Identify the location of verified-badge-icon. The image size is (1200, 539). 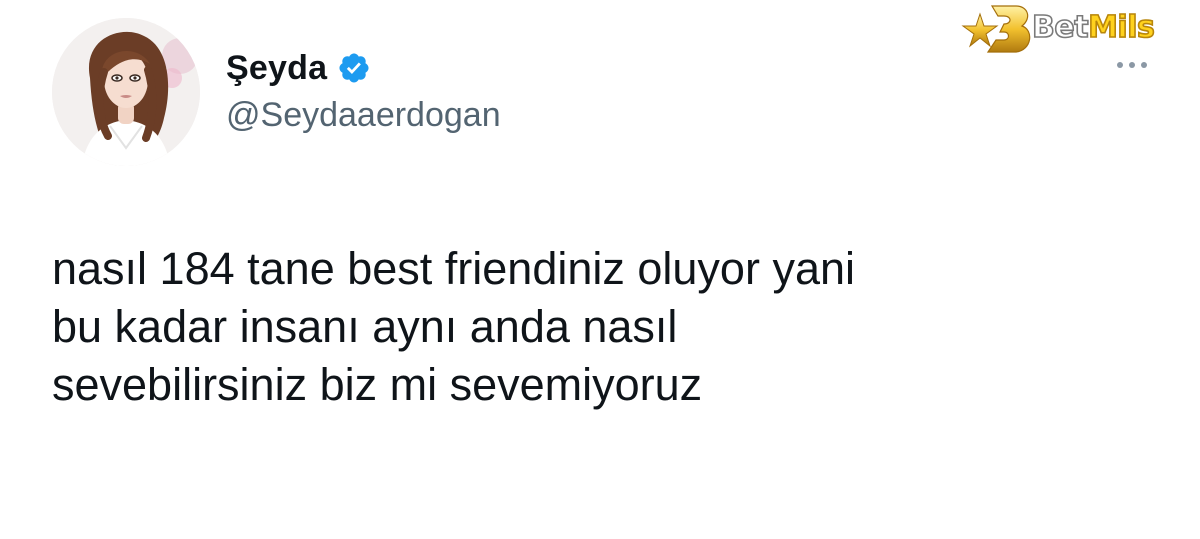
(354, 68).